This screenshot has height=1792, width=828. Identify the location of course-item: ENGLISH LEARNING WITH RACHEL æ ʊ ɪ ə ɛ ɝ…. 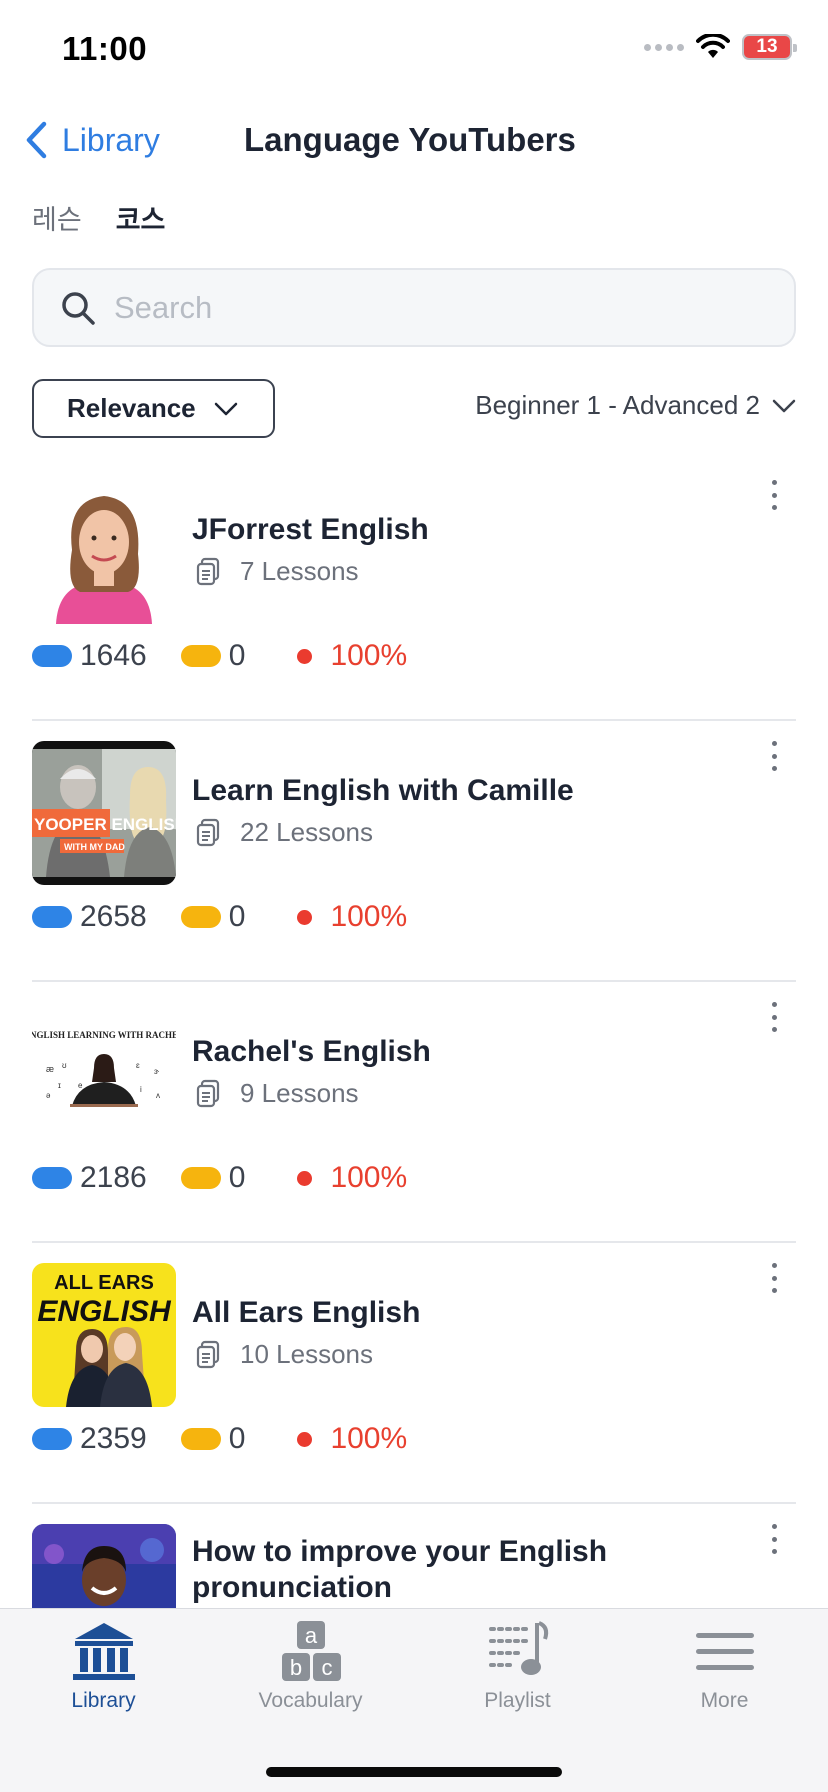
(414, 1112).